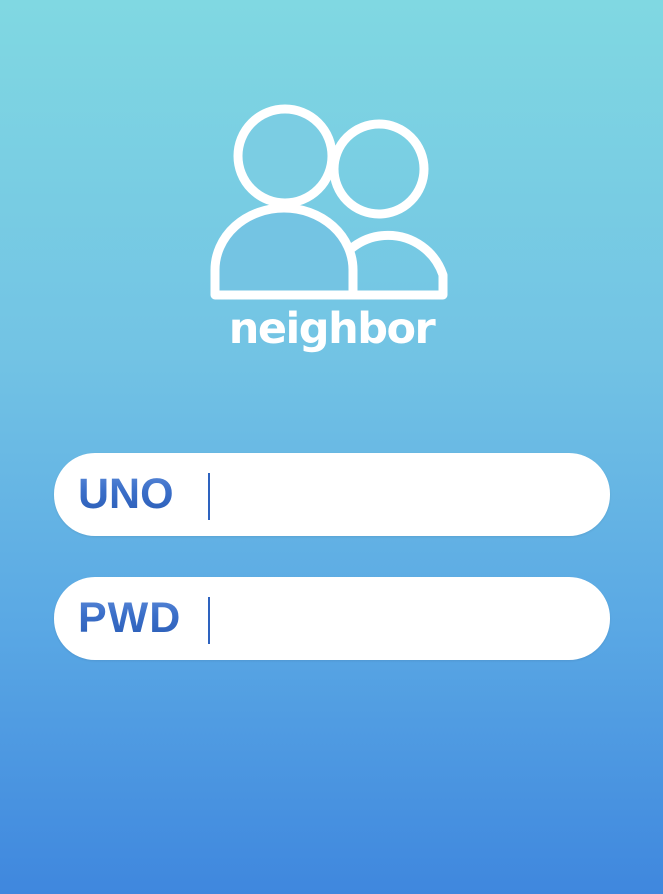 The width and height of the screenshot is (663, 894). I want to click on password-label: PWD, so click(138, 618).